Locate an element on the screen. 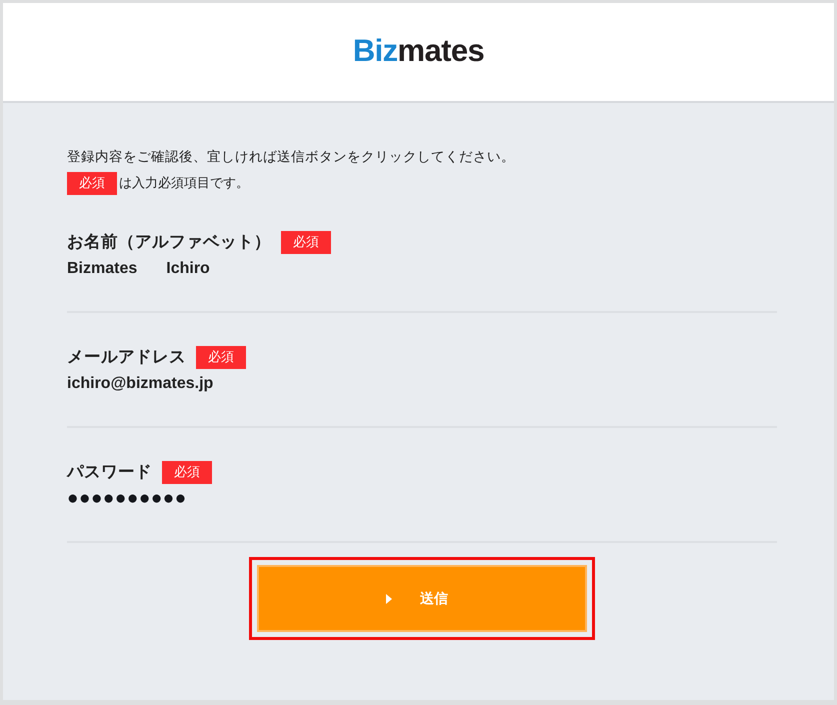 The height and width of the screenshot is (705, 837). field-label: メールアドレス is located at coordinates (126, 357).